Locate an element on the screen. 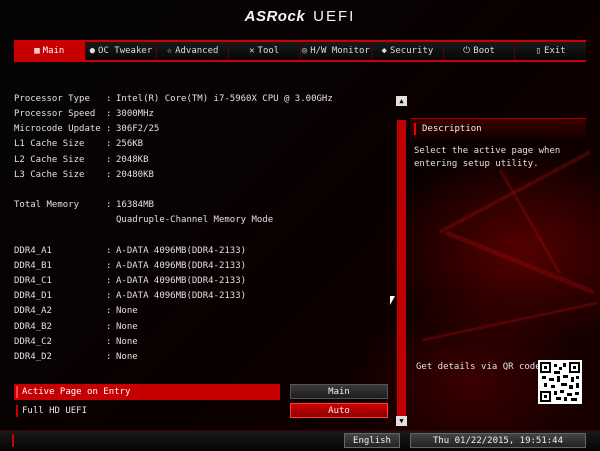 This screenshot has width=600, height=451. info-label: L2 Cache Size is located at coordinates (49, 159).